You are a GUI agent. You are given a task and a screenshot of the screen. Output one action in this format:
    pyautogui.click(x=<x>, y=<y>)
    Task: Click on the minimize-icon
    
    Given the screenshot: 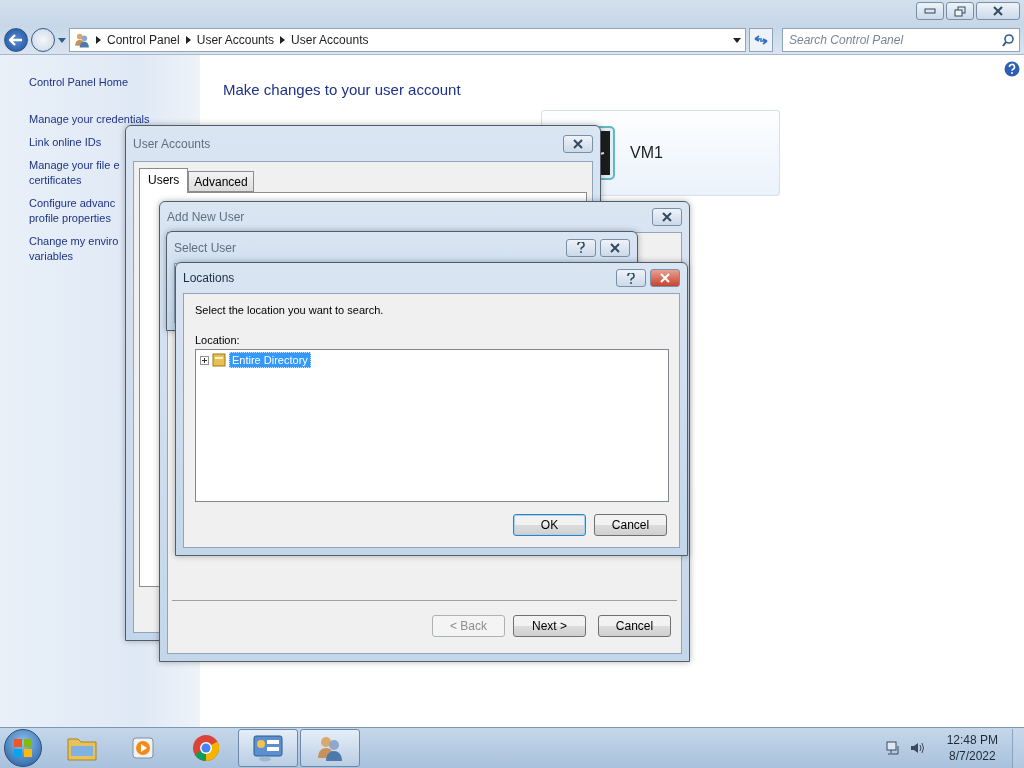 What is the action you would take?
    pyautogui.click(x=930, y=11)
    